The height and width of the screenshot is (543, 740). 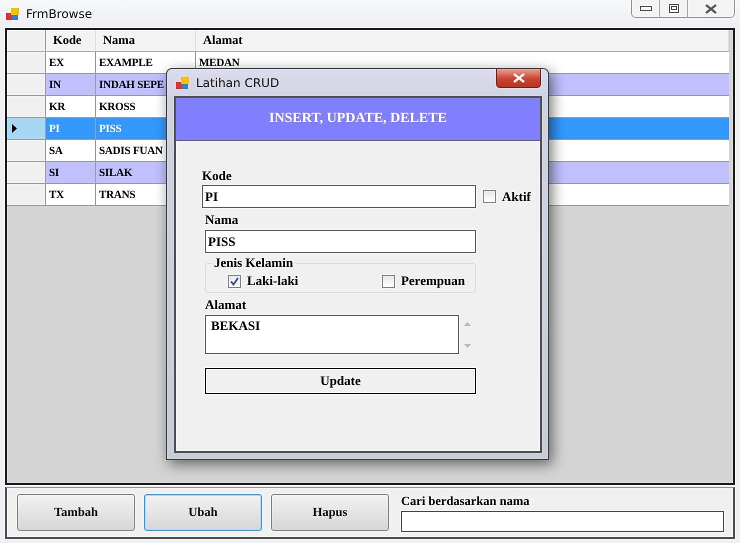 I want to click on field-label: Alamat, so click(x=225, y=304).